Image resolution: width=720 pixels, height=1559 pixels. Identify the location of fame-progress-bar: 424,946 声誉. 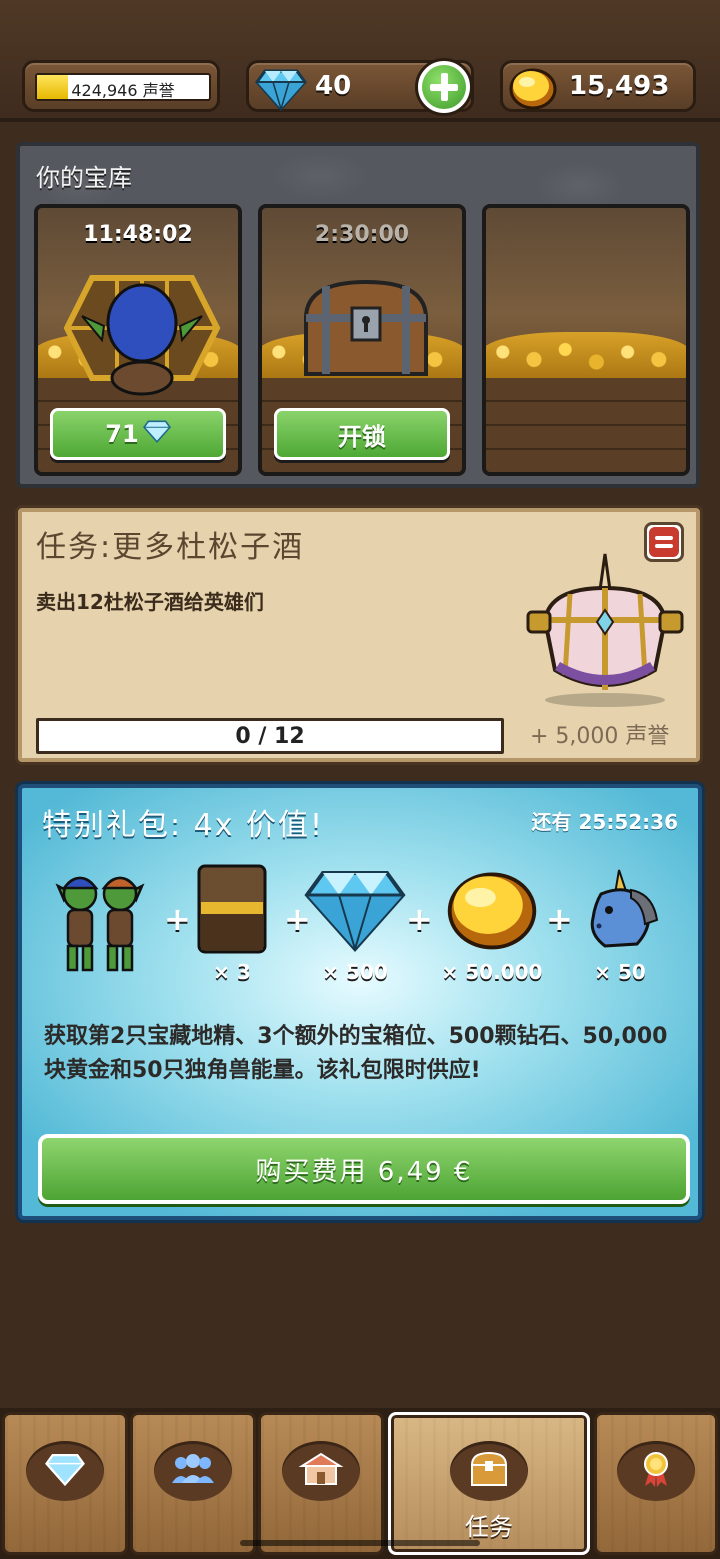
(123, 87).